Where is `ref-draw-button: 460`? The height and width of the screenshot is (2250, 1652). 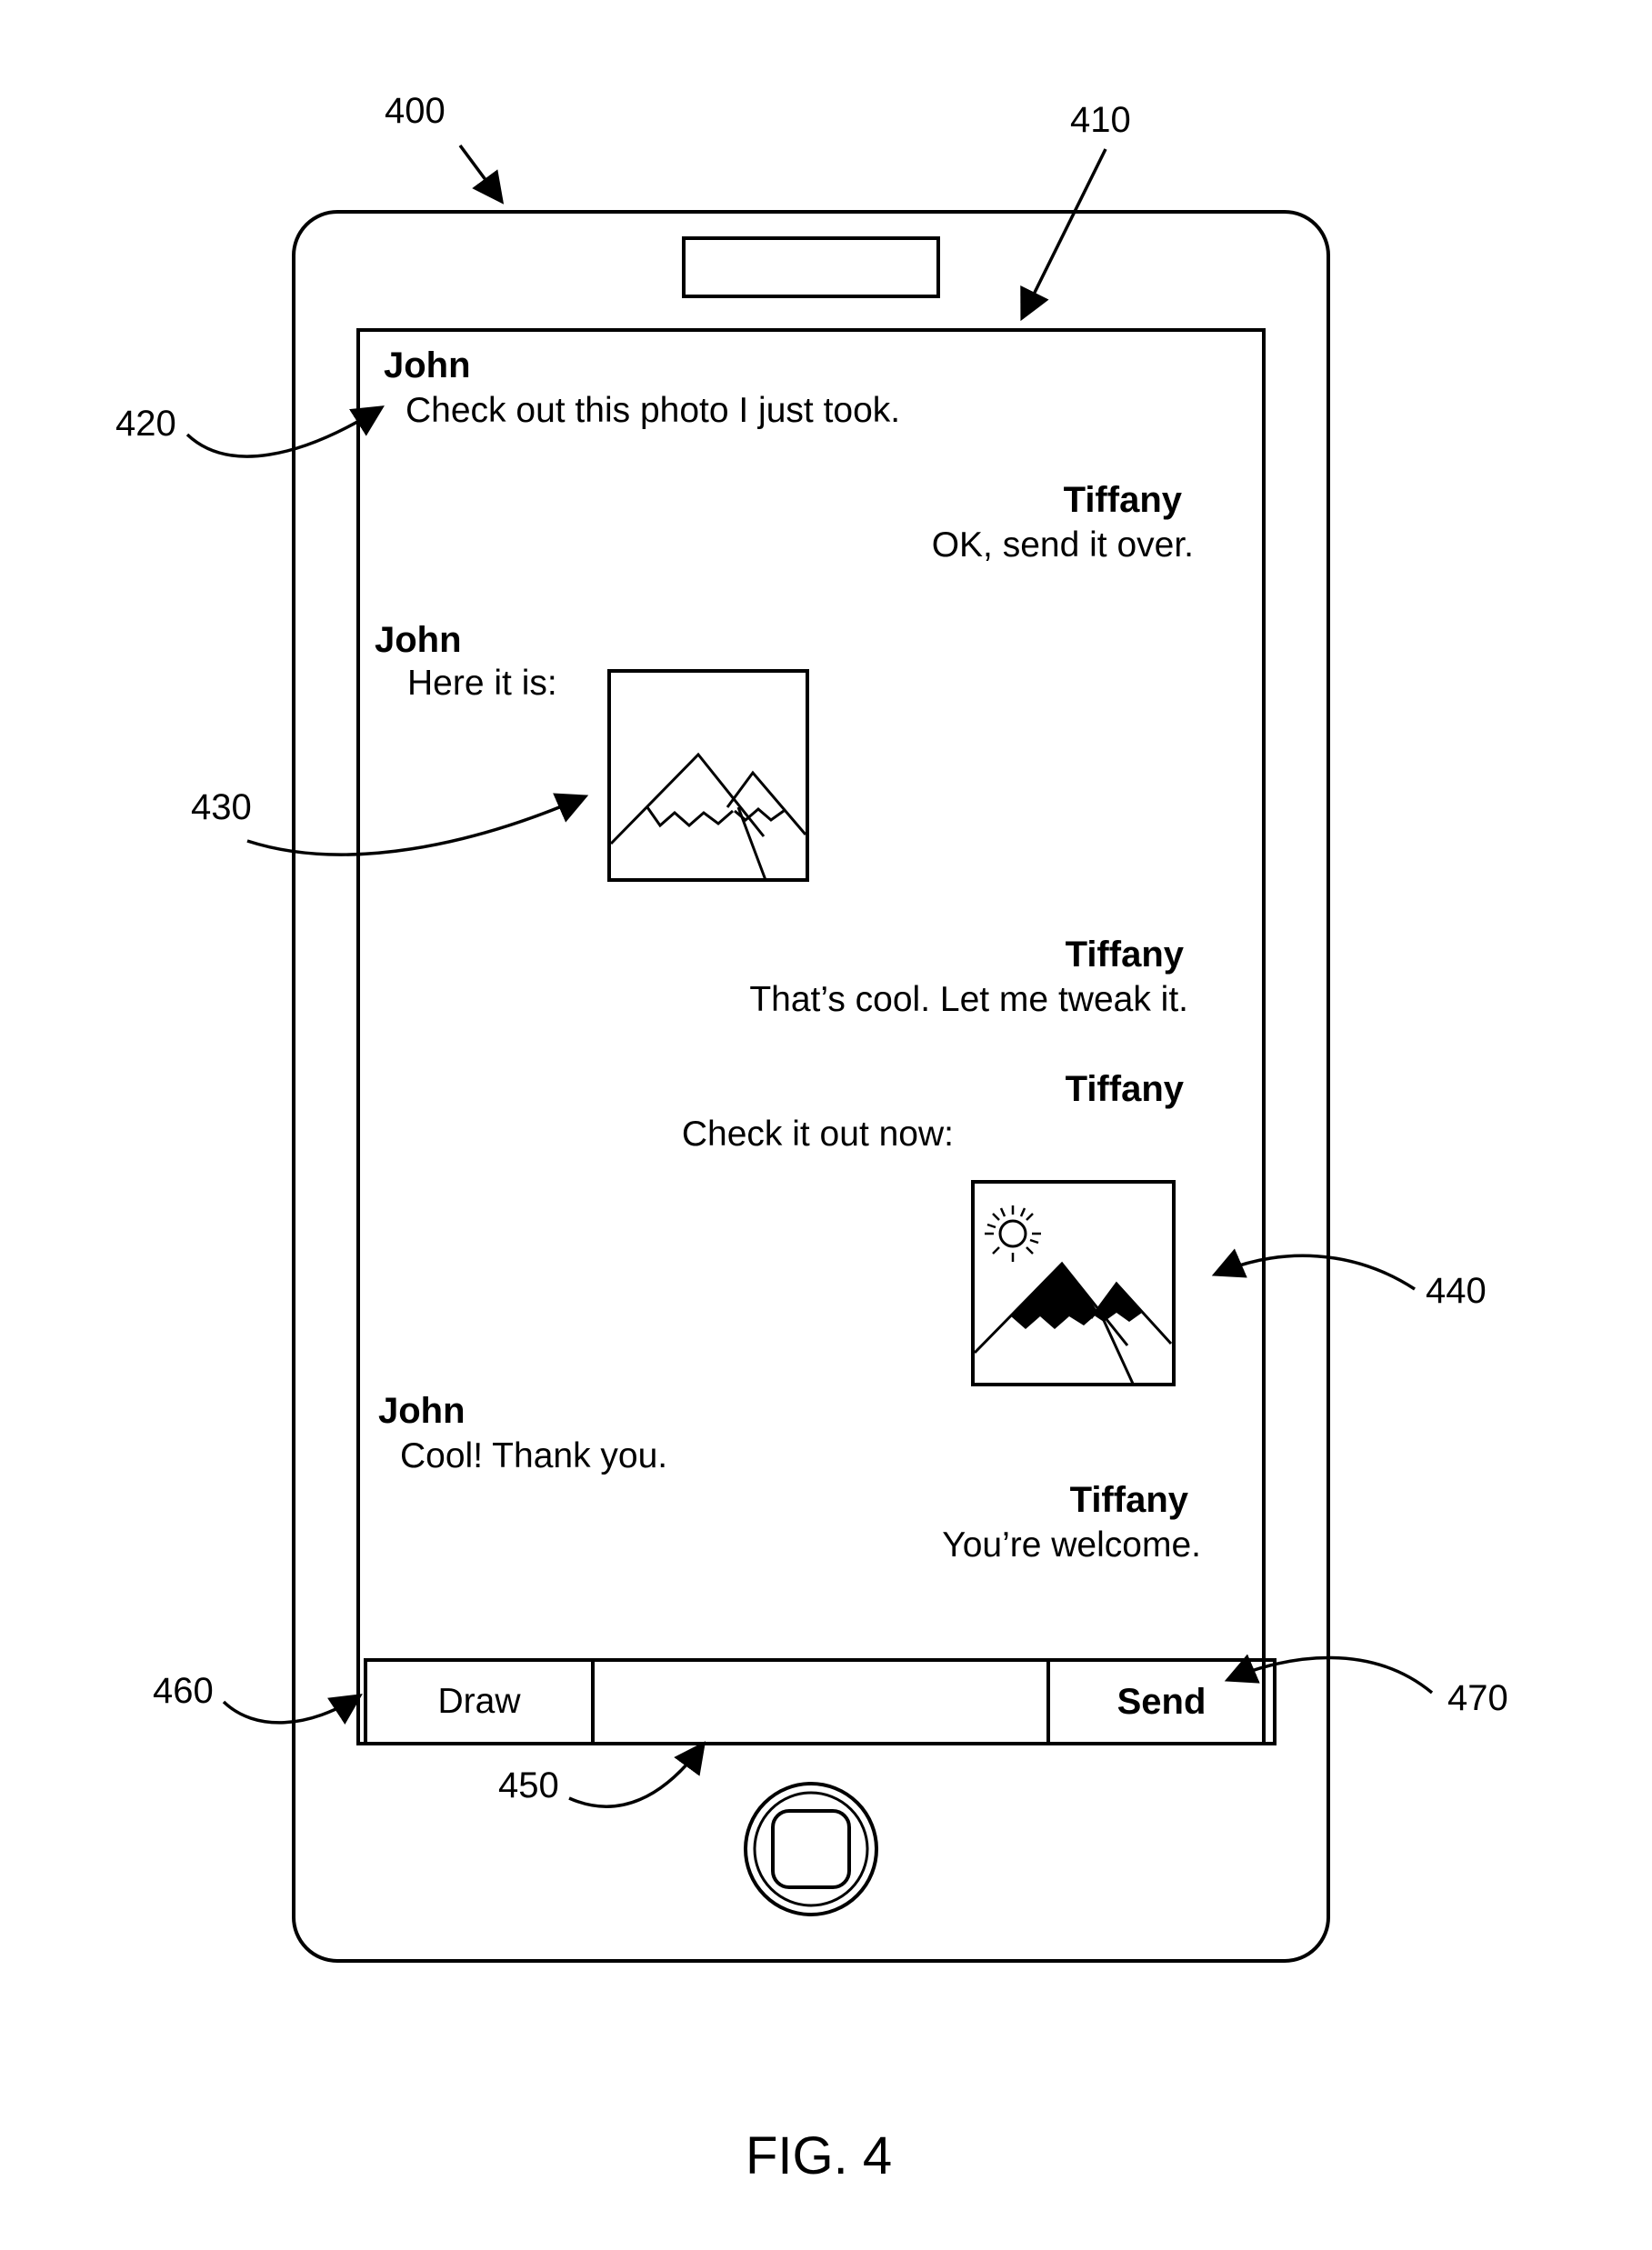 ref-draw-button: 460 is located at coordinates (183, 1691).